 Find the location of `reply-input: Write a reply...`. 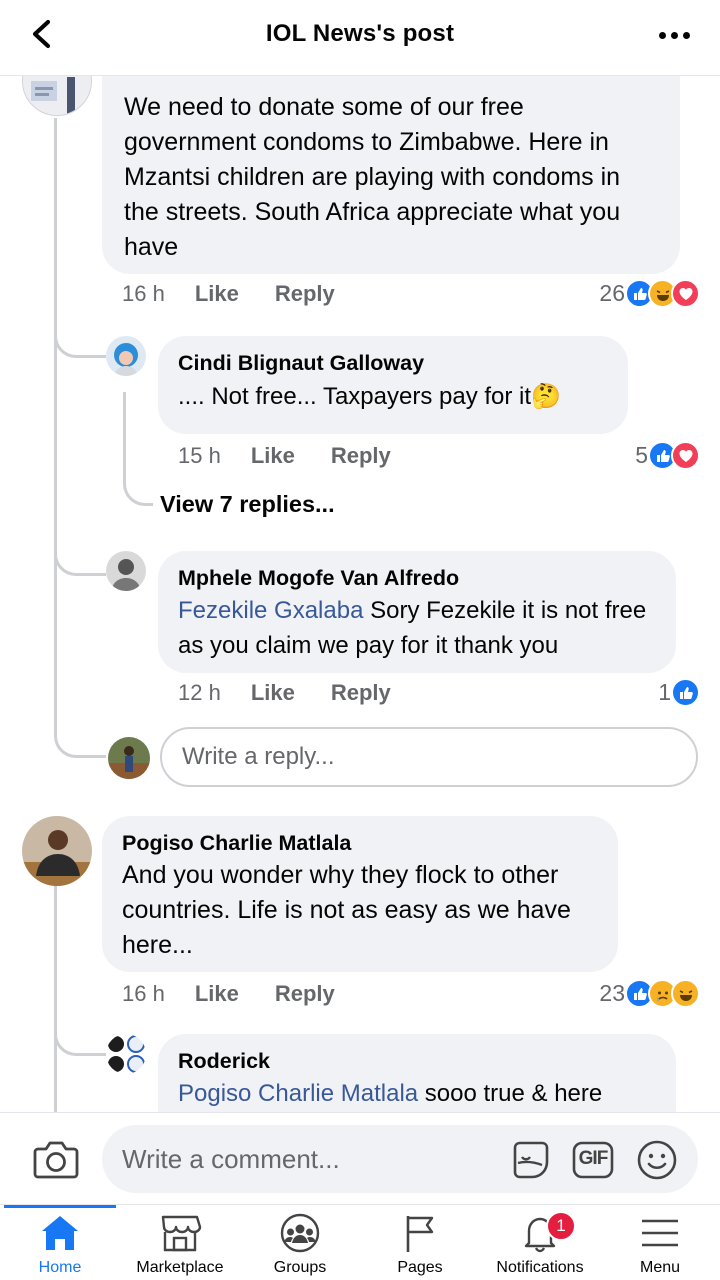

reply-input: Write a reply... is located at coordinates (429, 757).